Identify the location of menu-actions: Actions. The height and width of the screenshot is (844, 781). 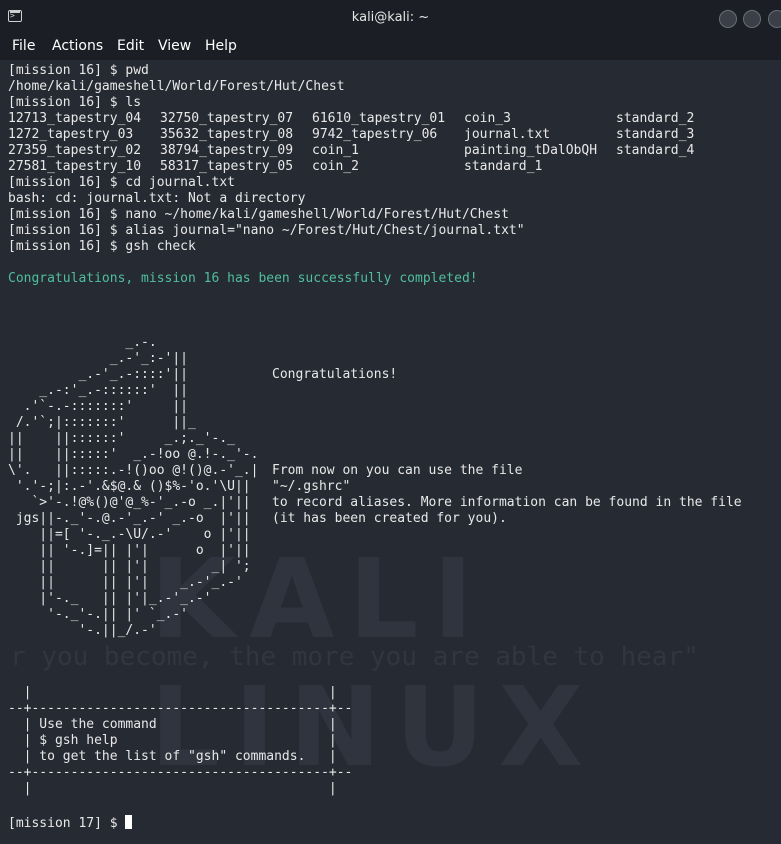
(77, 46).